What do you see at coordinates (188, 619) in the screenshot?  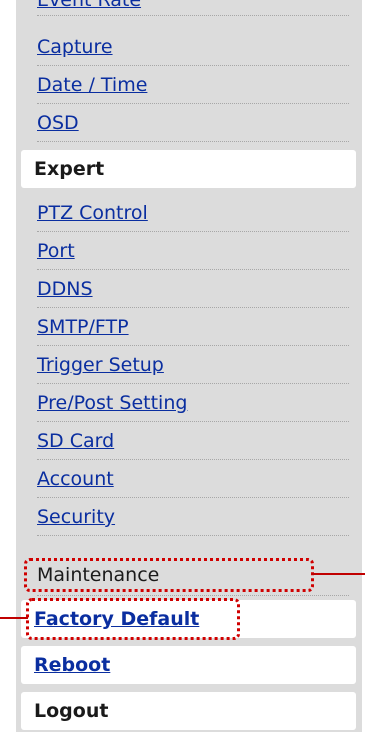 I see `factory-default-button: Factory Default` at bounding box center [188, 619].